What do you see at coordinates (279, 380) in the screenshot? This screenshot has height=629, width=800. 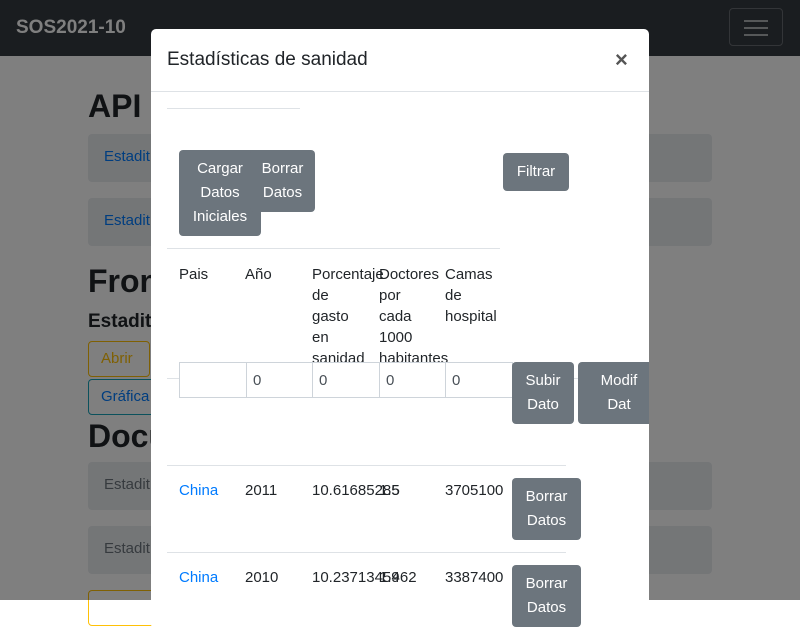 I see `year-input` at bounding box center [279, 380].